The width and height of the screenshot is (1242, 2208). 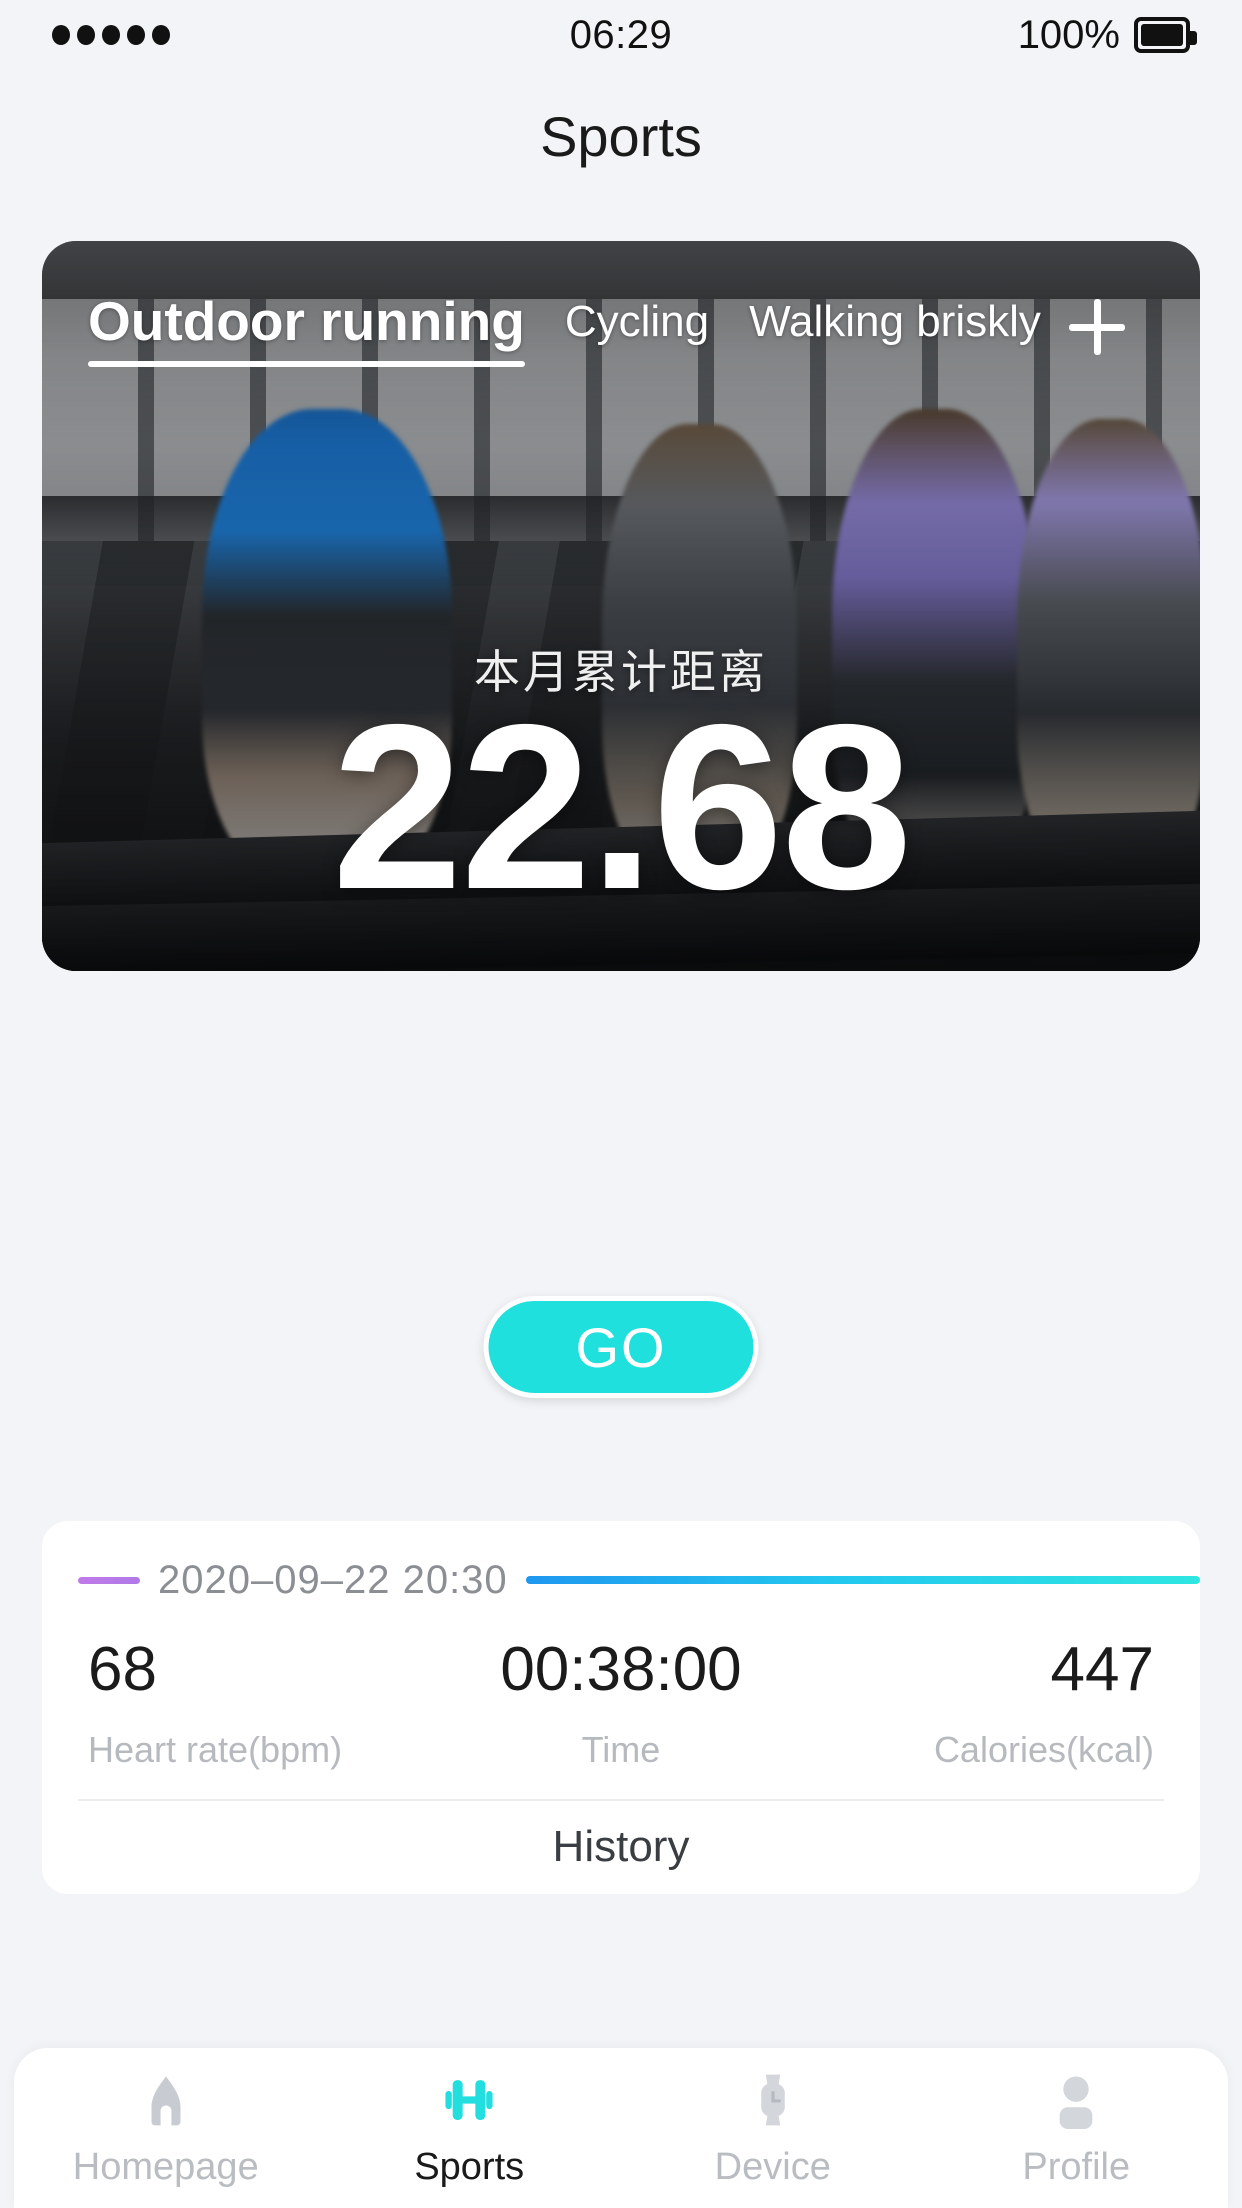 I want to click on metric-time: 00:38:00 Time, so click(x=620, y=1719).